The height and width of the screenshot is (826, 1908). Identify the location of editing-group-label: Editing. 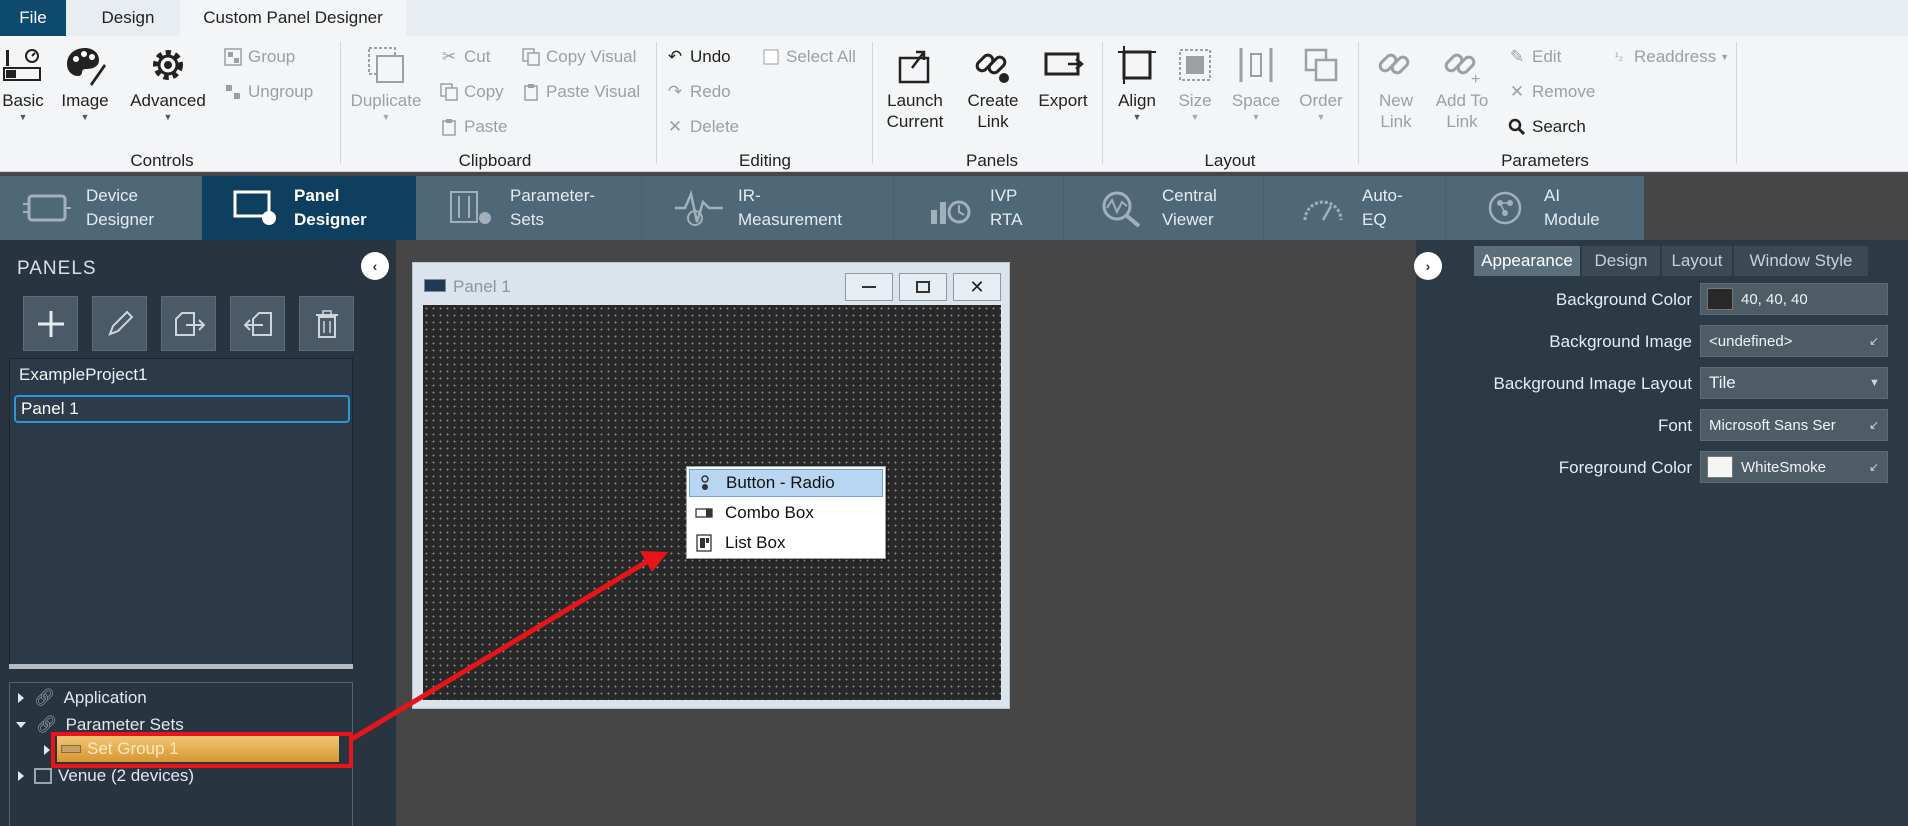
(765, 160).